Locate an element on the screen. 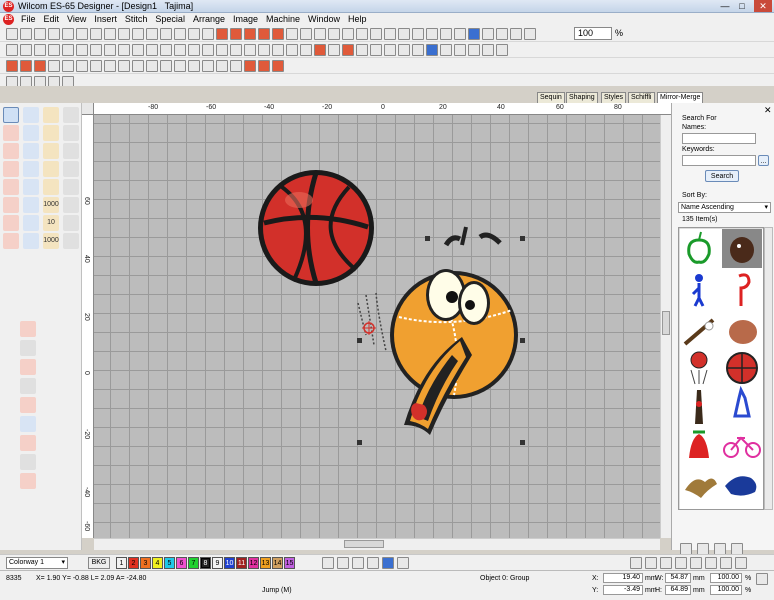 This screenshot has height=600, width=774. basketball-design is located at coordinates (316, 228).